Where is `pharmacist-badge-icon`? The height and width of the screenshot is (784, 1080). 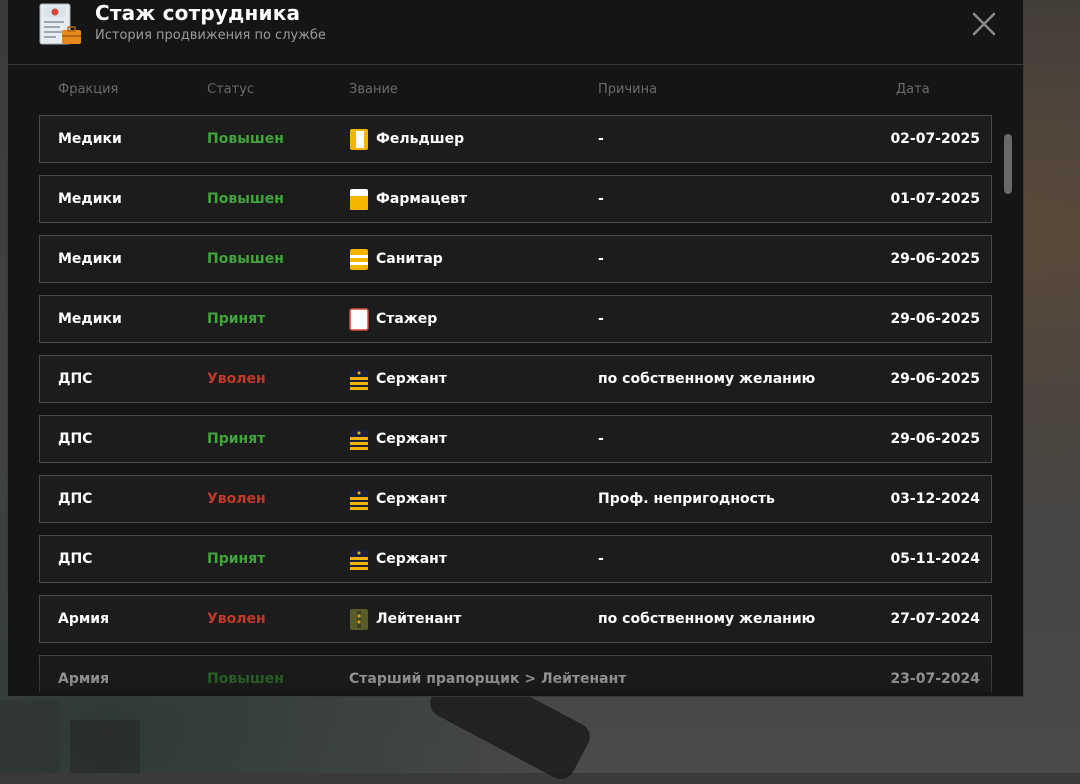
pharmacist-badge-icon is located at coordinates (359, 199).